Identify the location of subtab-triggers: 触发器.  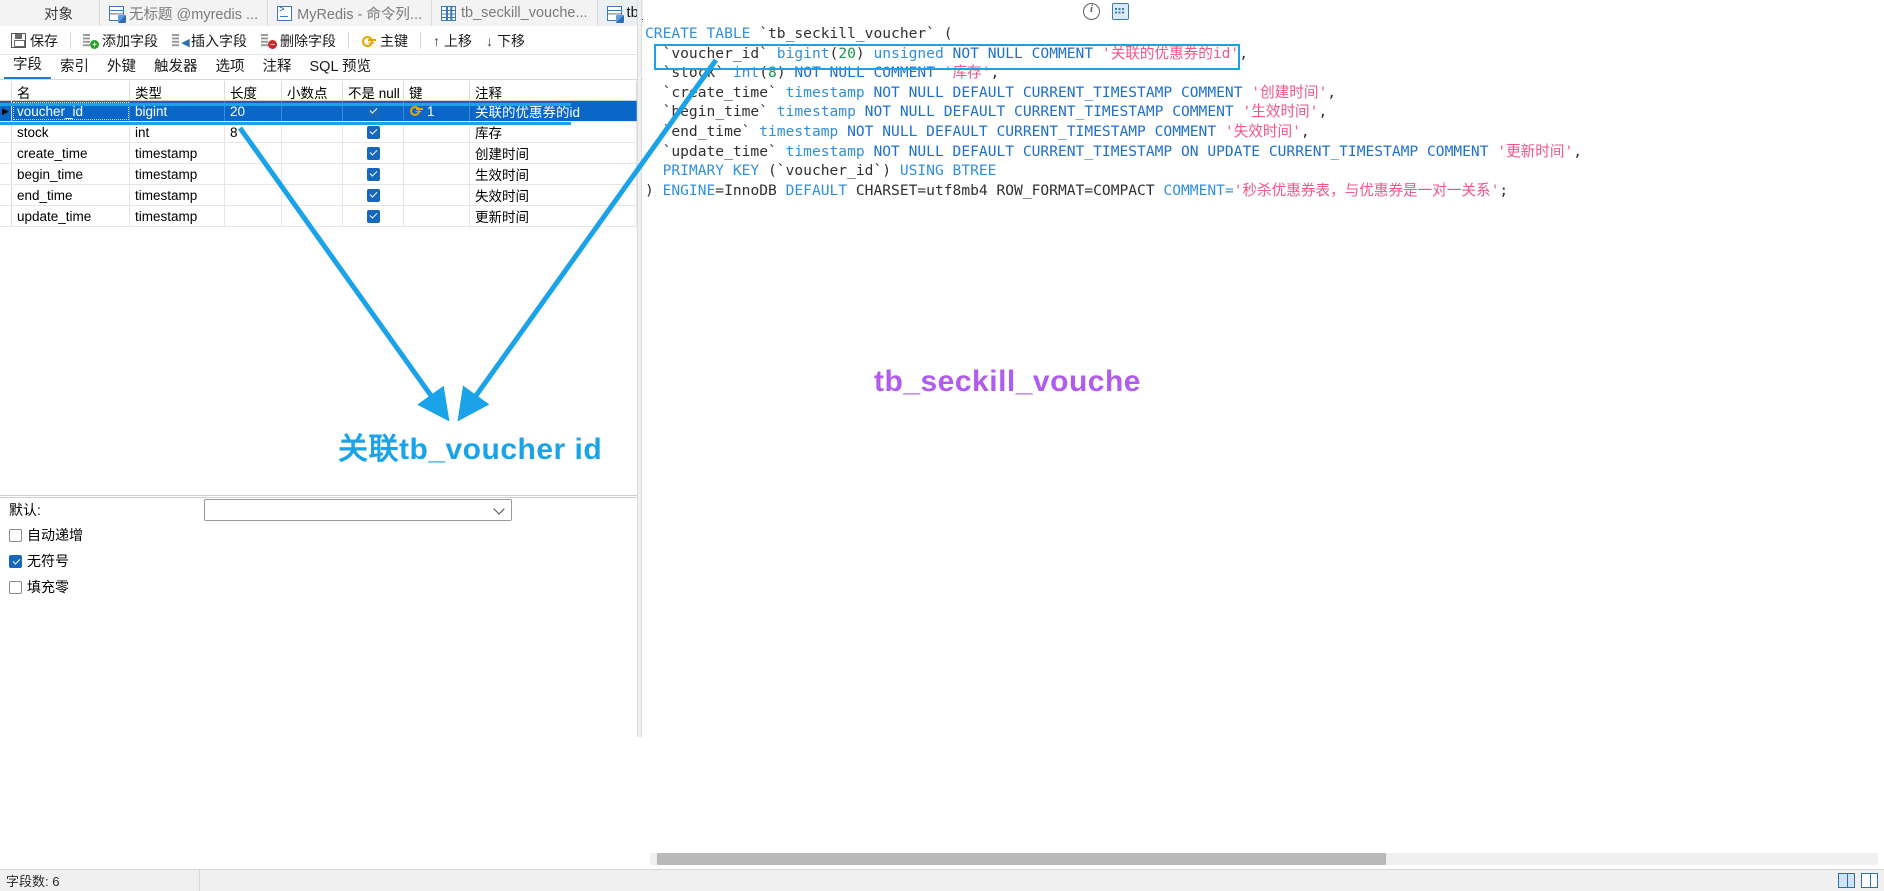
(176, 66).